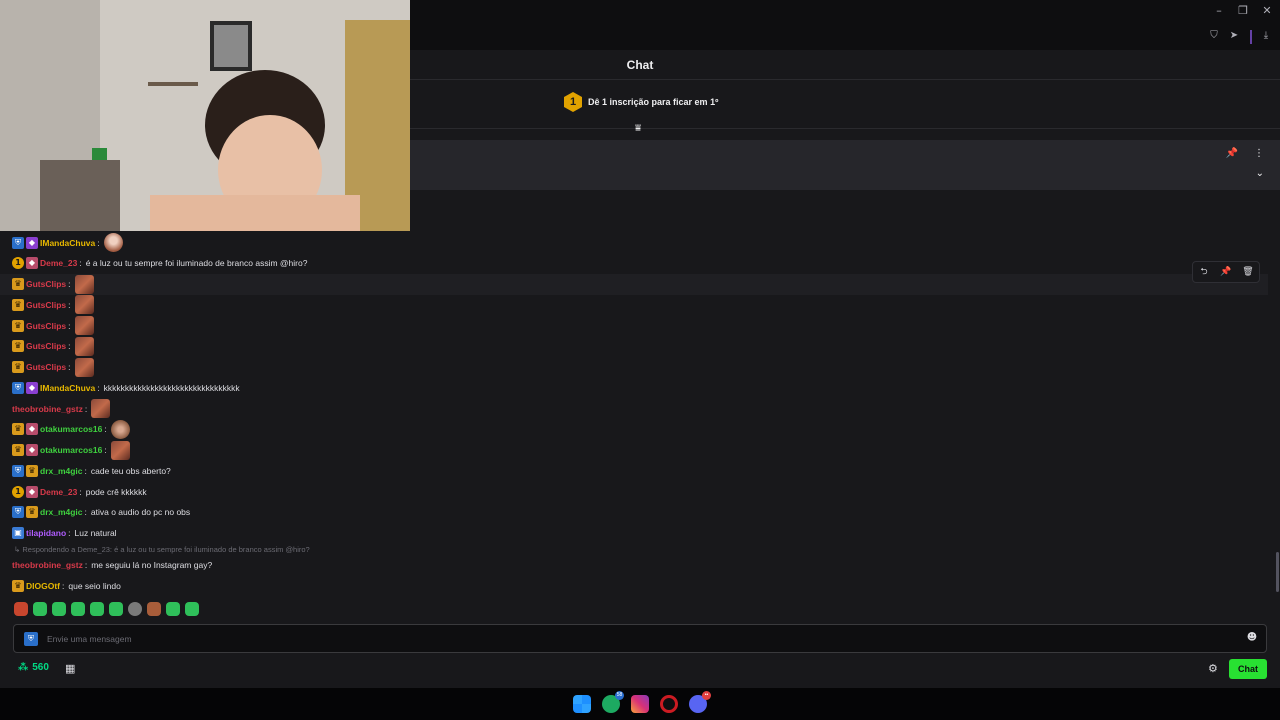 This screenshot has width=1280, height=720. What do you see at coordinates (79, 491) in the screenshot?
I see `chat-message: 1 ◆ Deme_23: pode crê kkkkkk` at bounding box center [79, 491].